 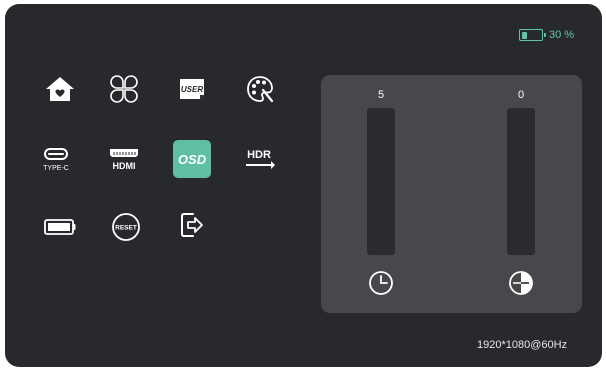 I want to click on osd-transparency-value: 0, so click(x=521, y=95).